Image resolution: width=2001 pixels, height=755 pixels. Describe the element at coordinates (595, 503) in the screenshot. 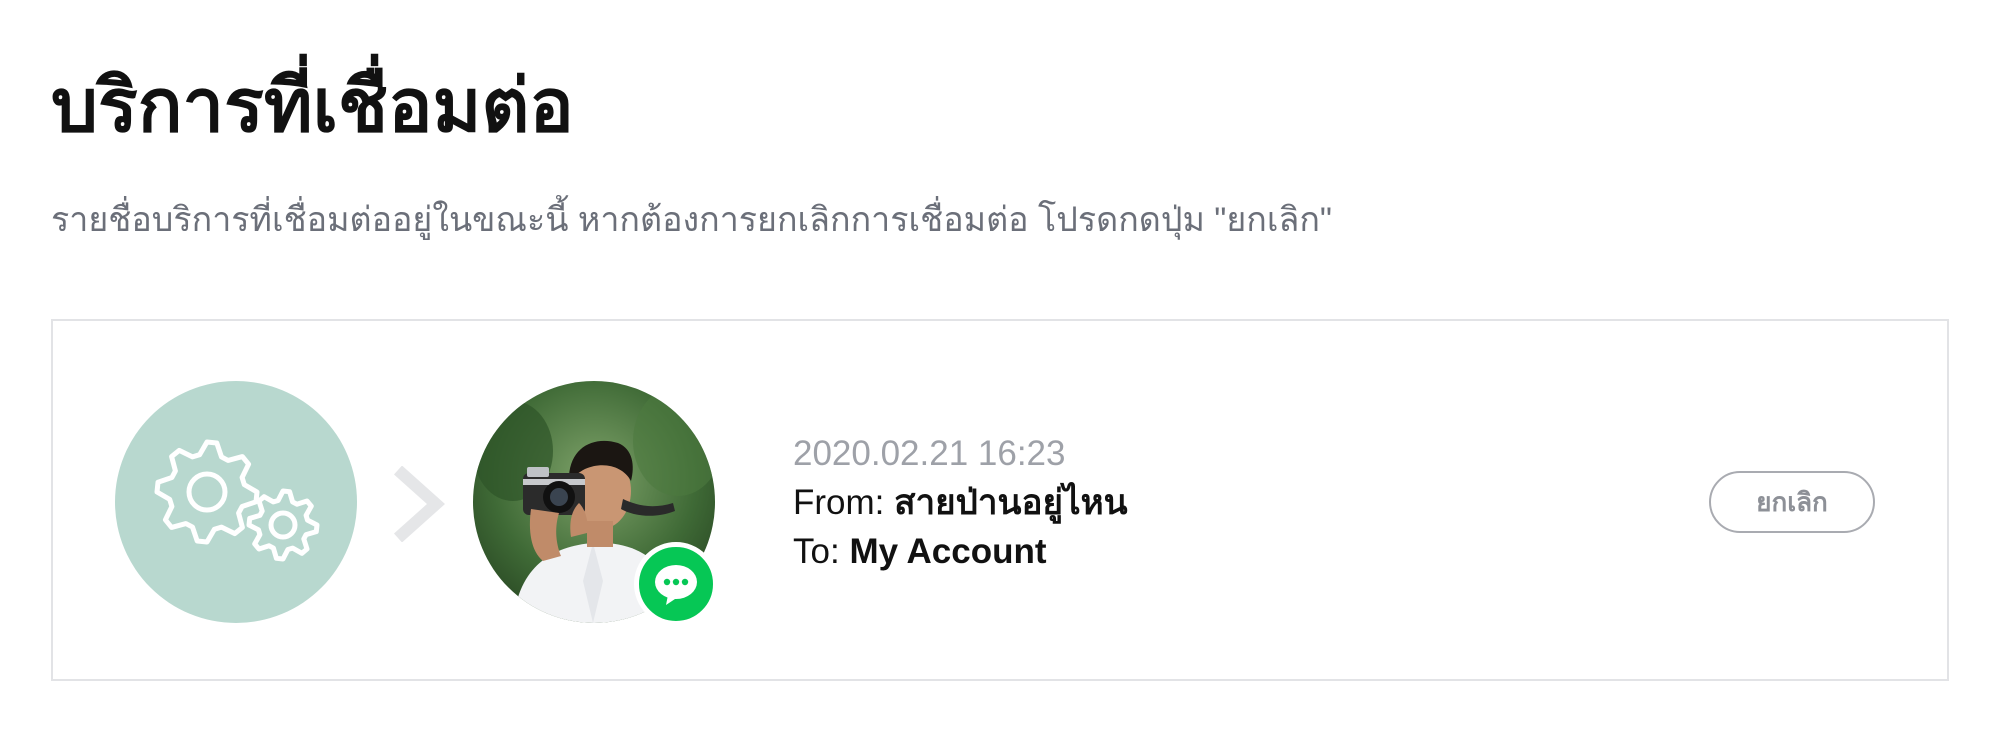

I see `profile-avatar-group` at that location.